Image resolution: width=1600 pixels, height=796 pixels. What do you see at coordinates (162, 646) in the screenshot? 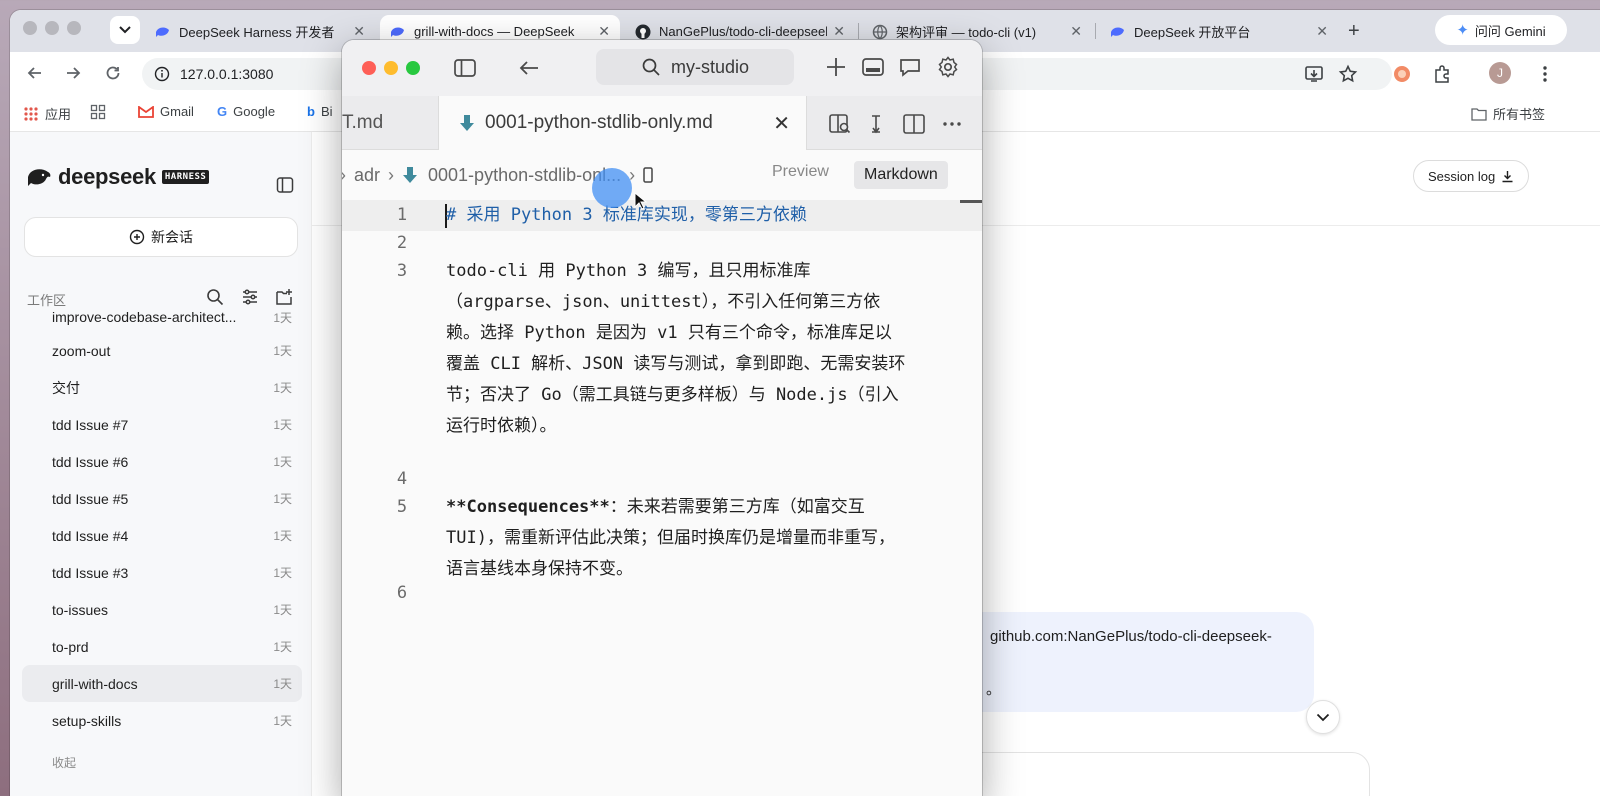
I see `list-item: to-prd 1天` at bounding box center [162, 646].